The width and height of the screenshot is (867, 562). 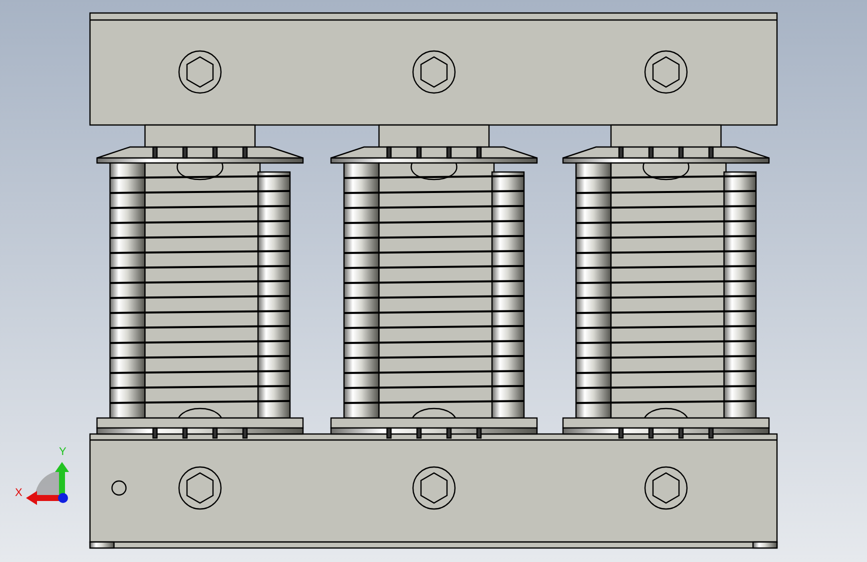 I want to click on axis-triad-icon, so click(x=47, y=483).